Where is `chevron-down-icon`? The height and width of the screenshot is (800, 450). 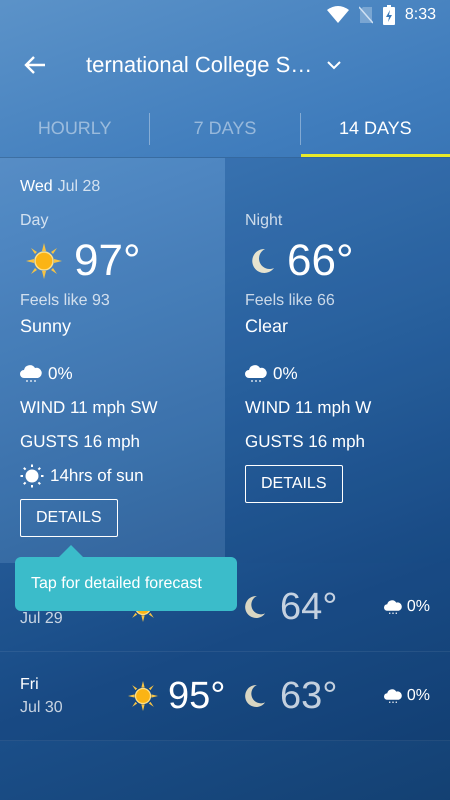
chevron-down-icon is located at coordinates (334, 65).